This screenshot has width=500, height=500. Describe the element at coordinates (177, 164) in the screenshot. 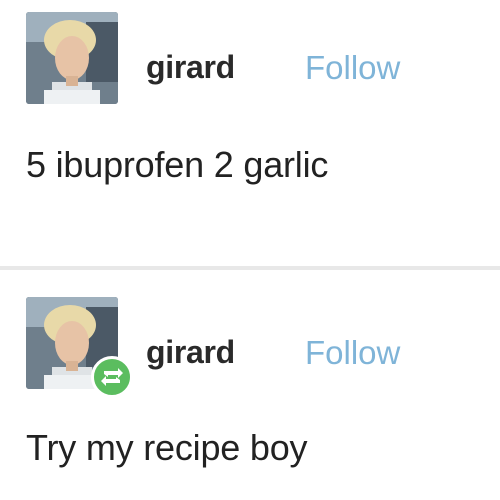

I see `post-text: 5 ibuprofen 2 garlic` at that location.